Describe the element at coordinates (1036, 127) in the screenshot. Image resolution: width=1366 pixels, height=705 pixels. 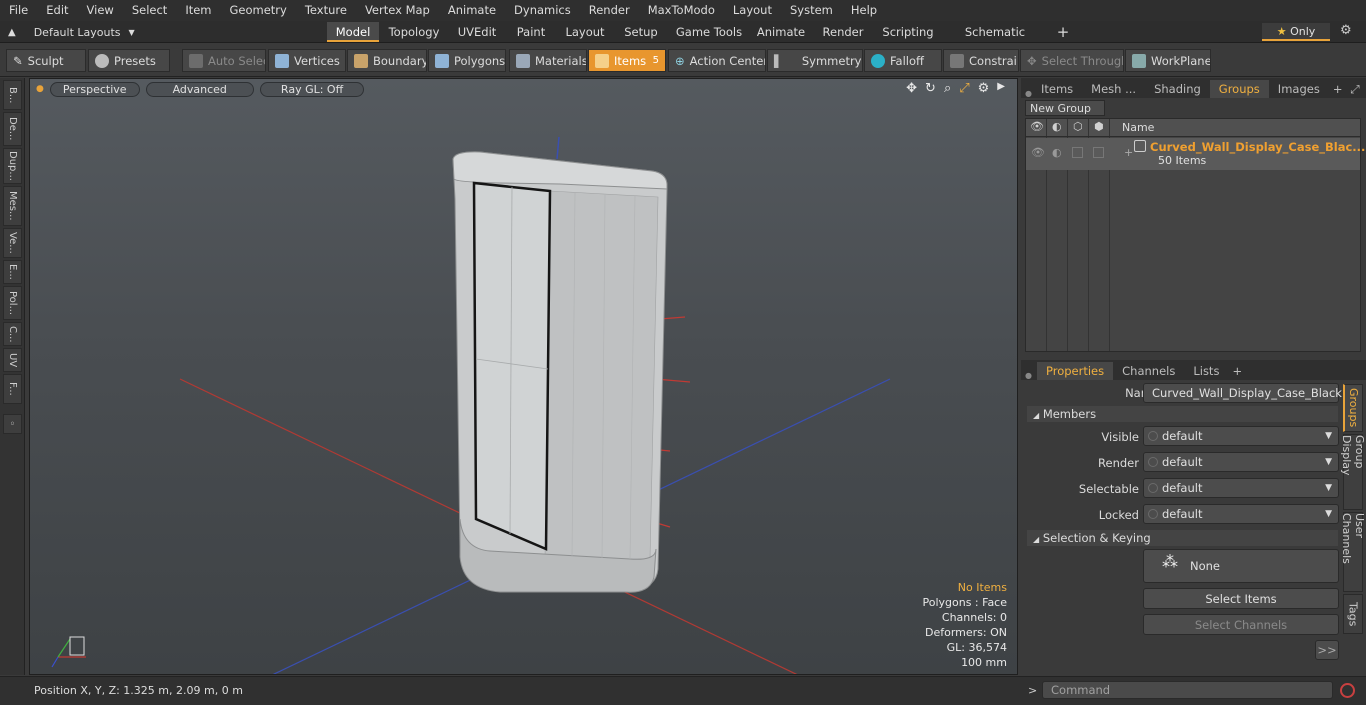
I see `visibility-column-icon: 👁` at that location.